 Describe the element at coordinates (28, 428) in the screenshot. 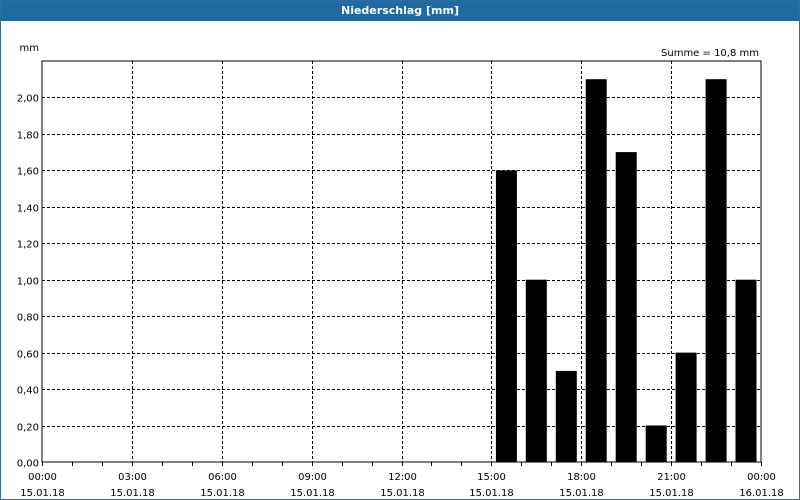

I see `y-tick-label: 0,20` at that location.